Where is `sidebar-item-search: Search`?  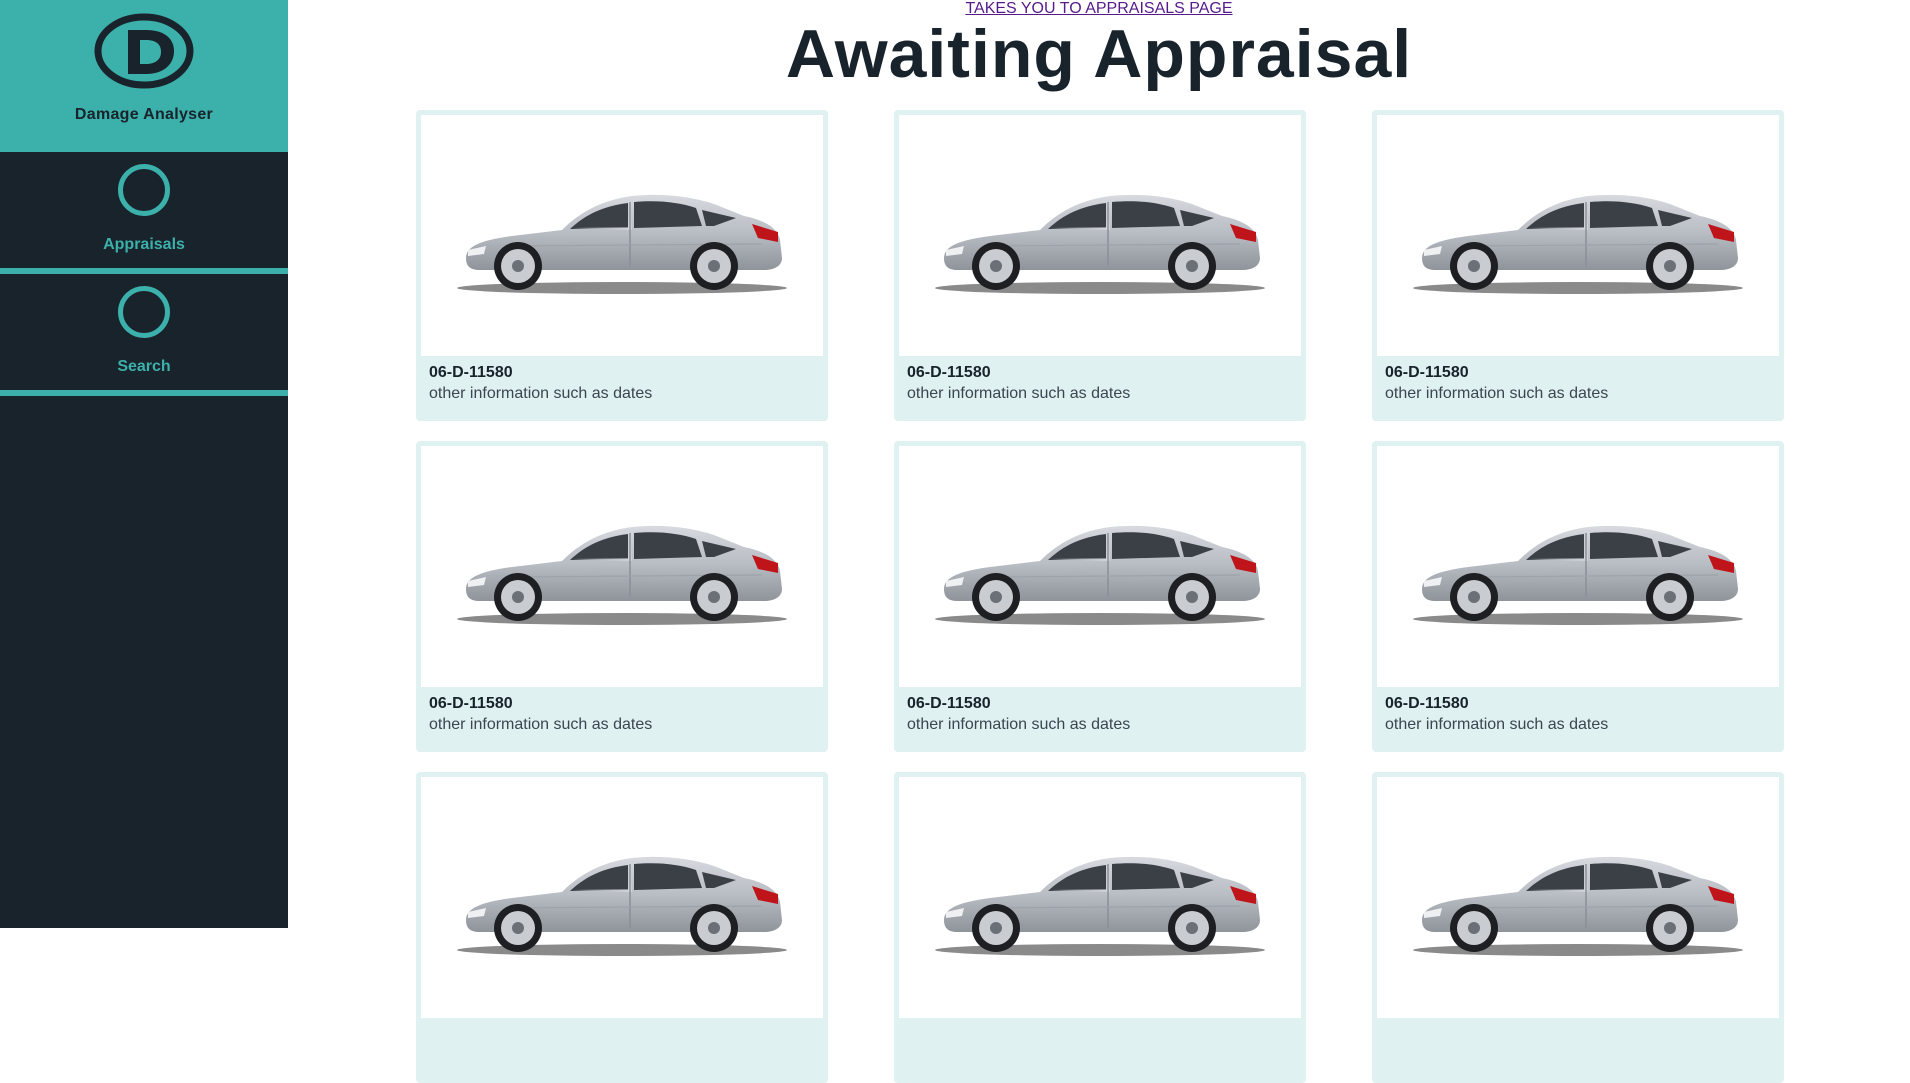
sidebar-item-search: Search is located at coordinates (144, 335).